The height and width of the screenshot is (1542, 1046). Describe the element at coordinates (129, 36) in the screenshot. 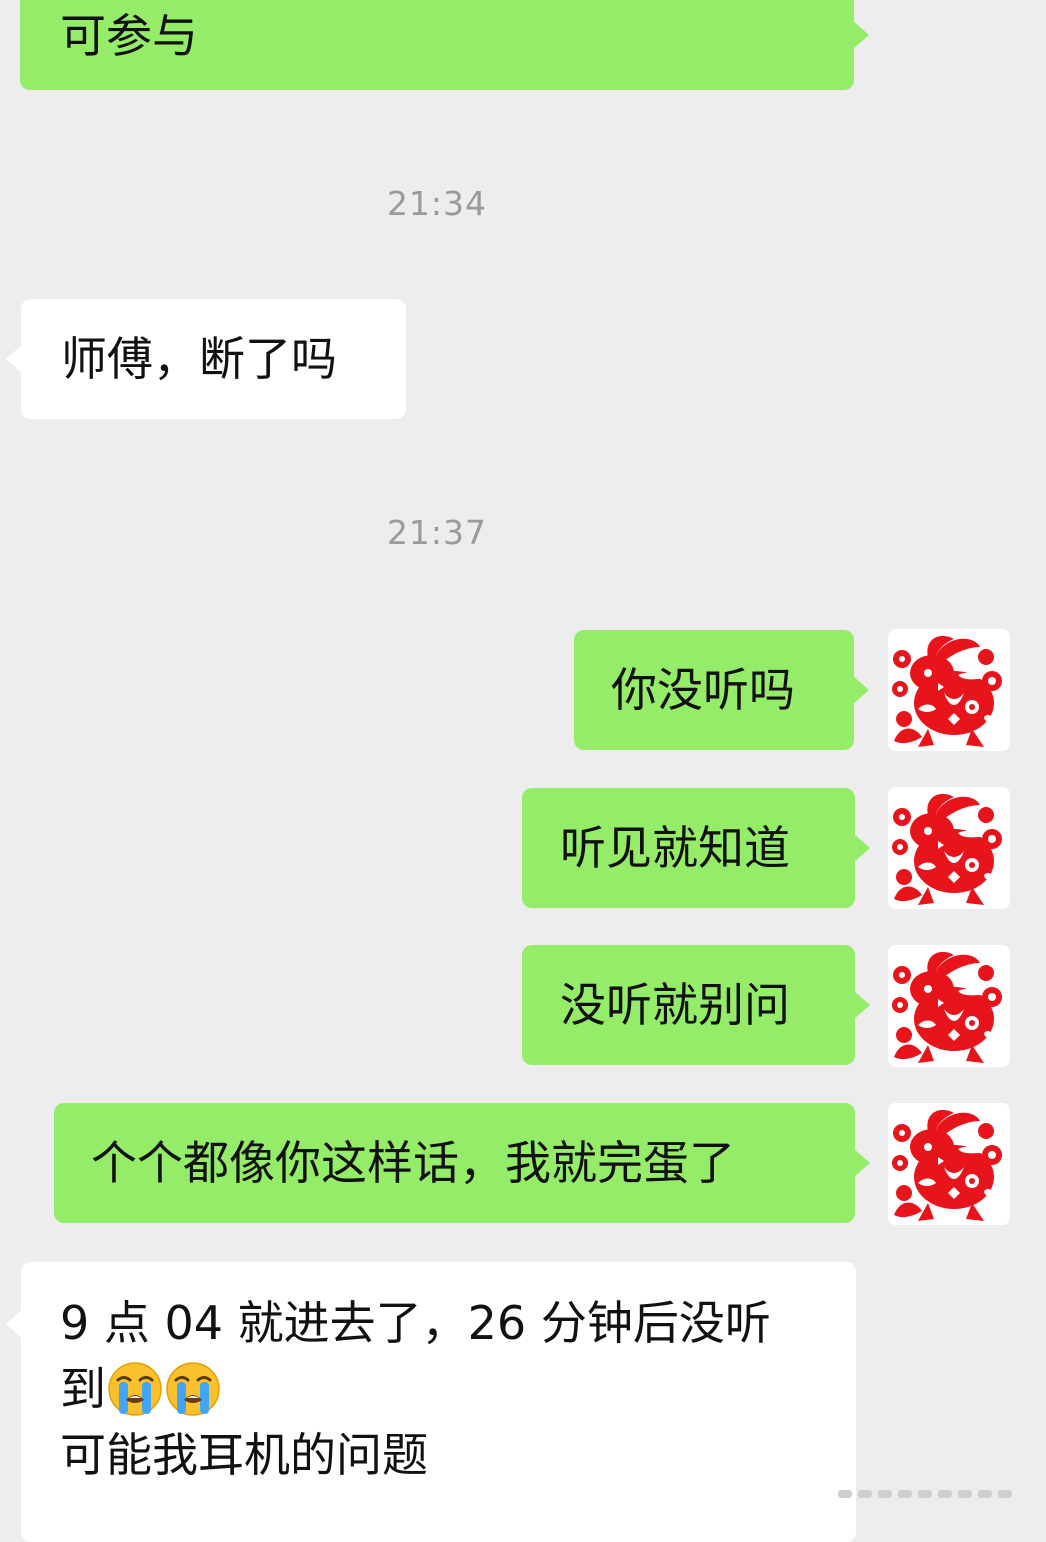

I see `message-text: 可参与` at that location.